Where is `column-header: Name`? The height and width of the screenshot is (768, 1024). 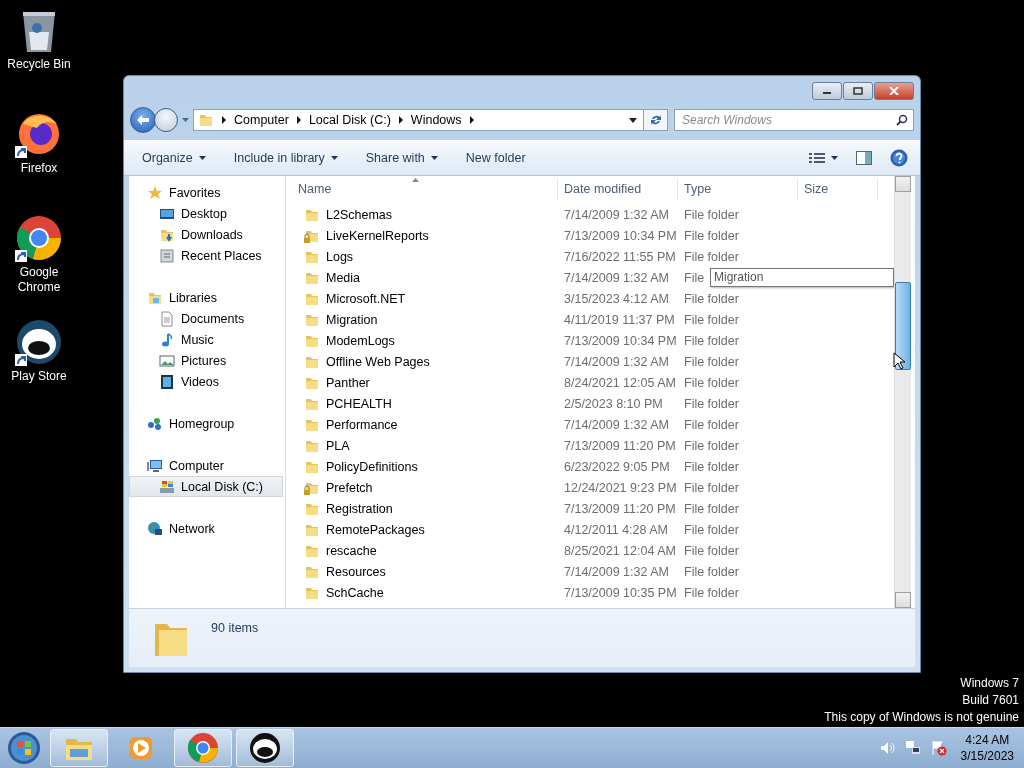
column-header: Name is located at coordinates (422, 189).